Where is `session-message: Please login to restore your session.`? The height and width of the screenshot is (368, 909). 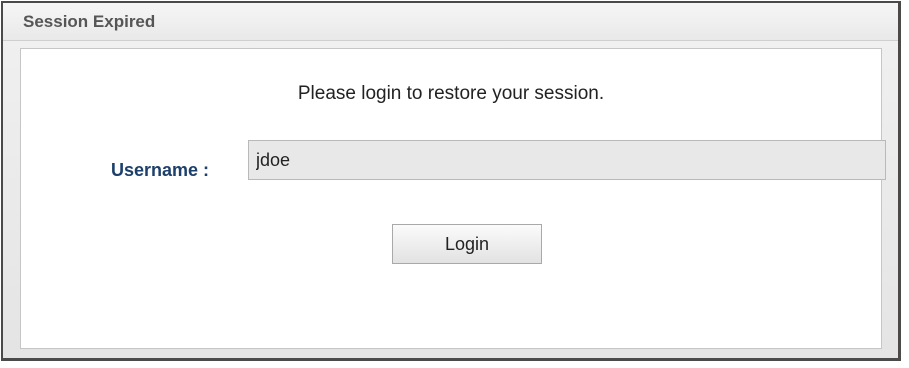 session-message: Please login to restore your session. is located at coordinates (451, 93).